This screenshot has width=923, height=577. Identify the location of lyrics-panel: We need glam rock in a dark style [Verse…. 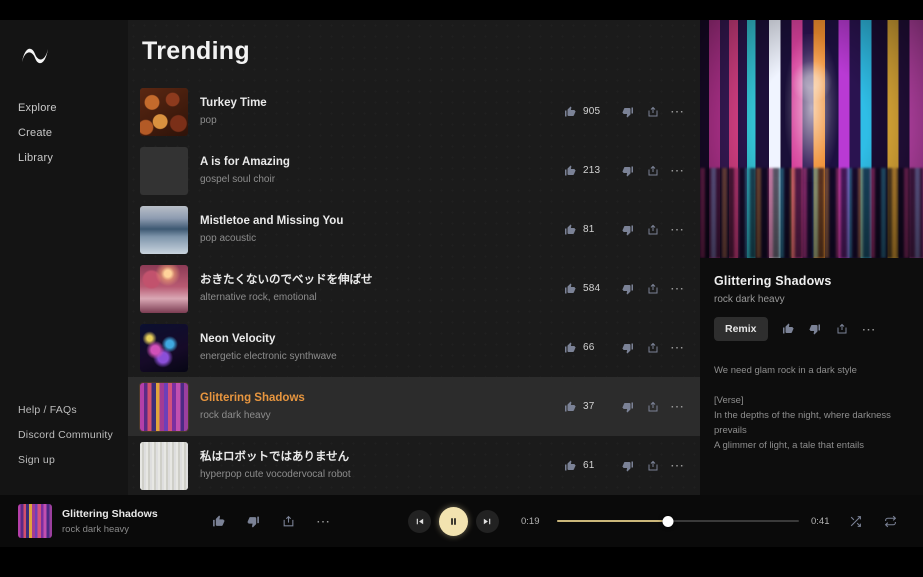
(811, 408).